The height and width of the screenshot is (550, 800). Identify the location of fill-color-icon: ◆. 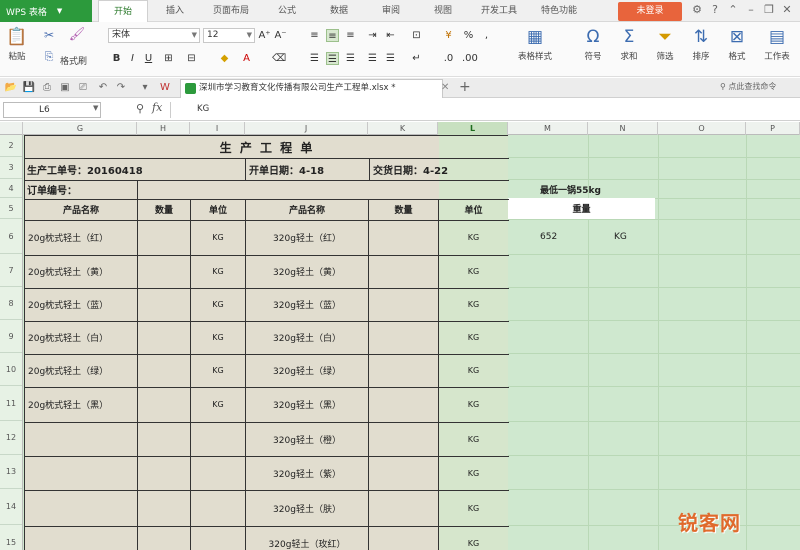
(224, 58).